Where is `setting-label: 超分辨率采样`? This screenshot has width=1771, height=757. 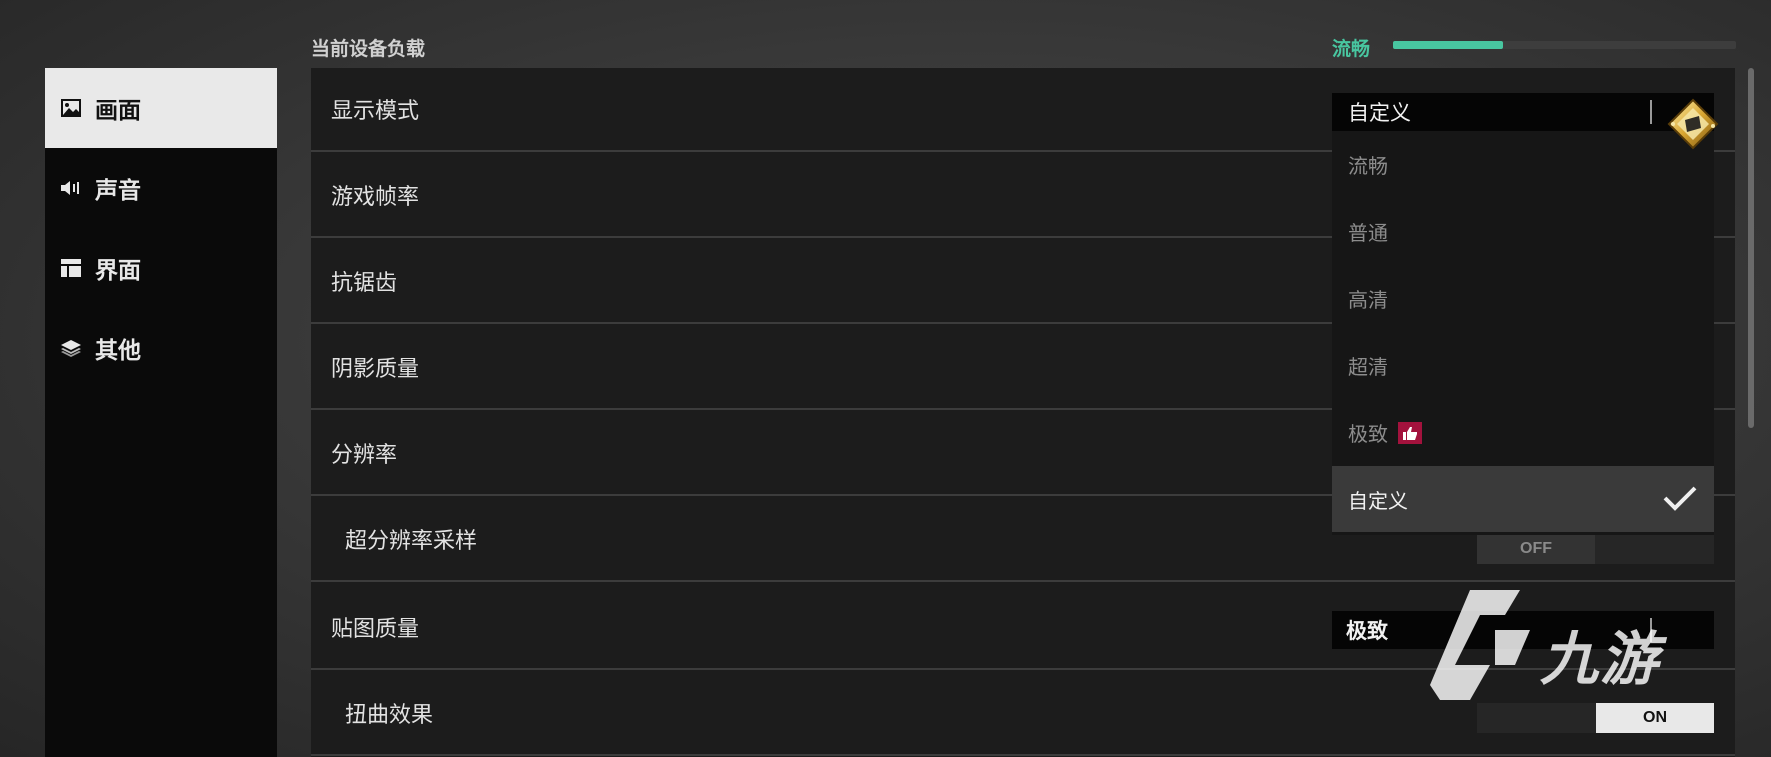 setting-label: 超分辨率采样 is located at coordinates (411, 541).